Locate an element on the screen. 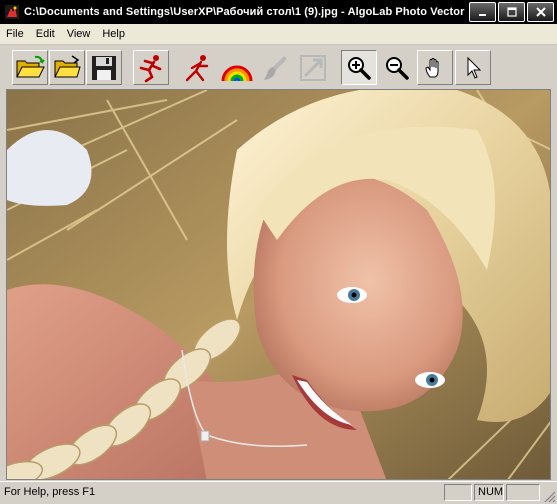  open-recent-button is located at coordinates (67, 67).